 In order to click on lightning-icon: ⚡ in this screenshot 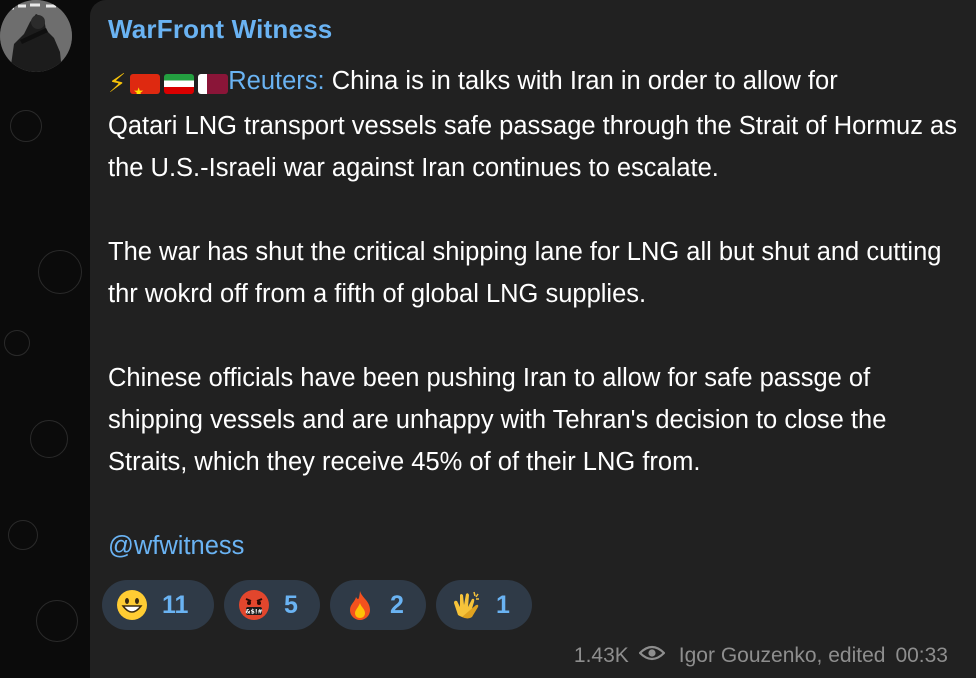, I will do `click(117, 83)`.